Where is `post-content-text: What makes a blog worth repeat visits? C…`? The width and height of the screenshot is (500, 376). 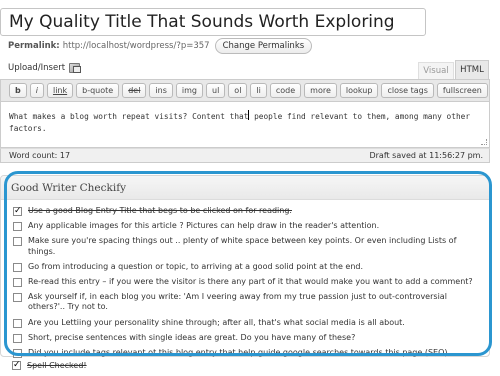 post-content-text: What makes a blog worth repeat visits? C… is located at coordinates (240, 121).